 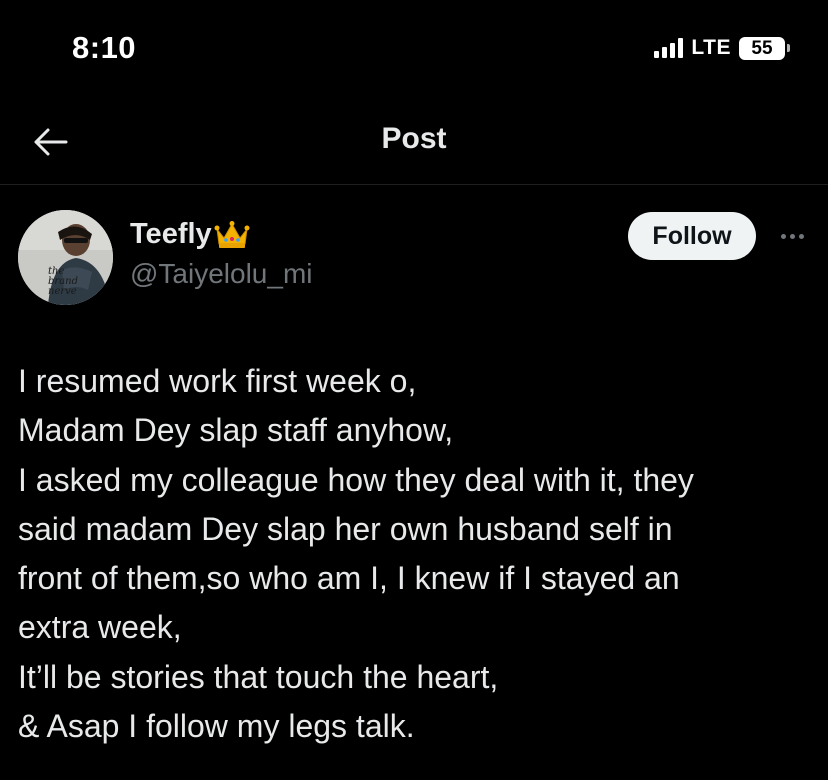 I want to click on post-text-line: extra week,, so click(x=100, y=627).